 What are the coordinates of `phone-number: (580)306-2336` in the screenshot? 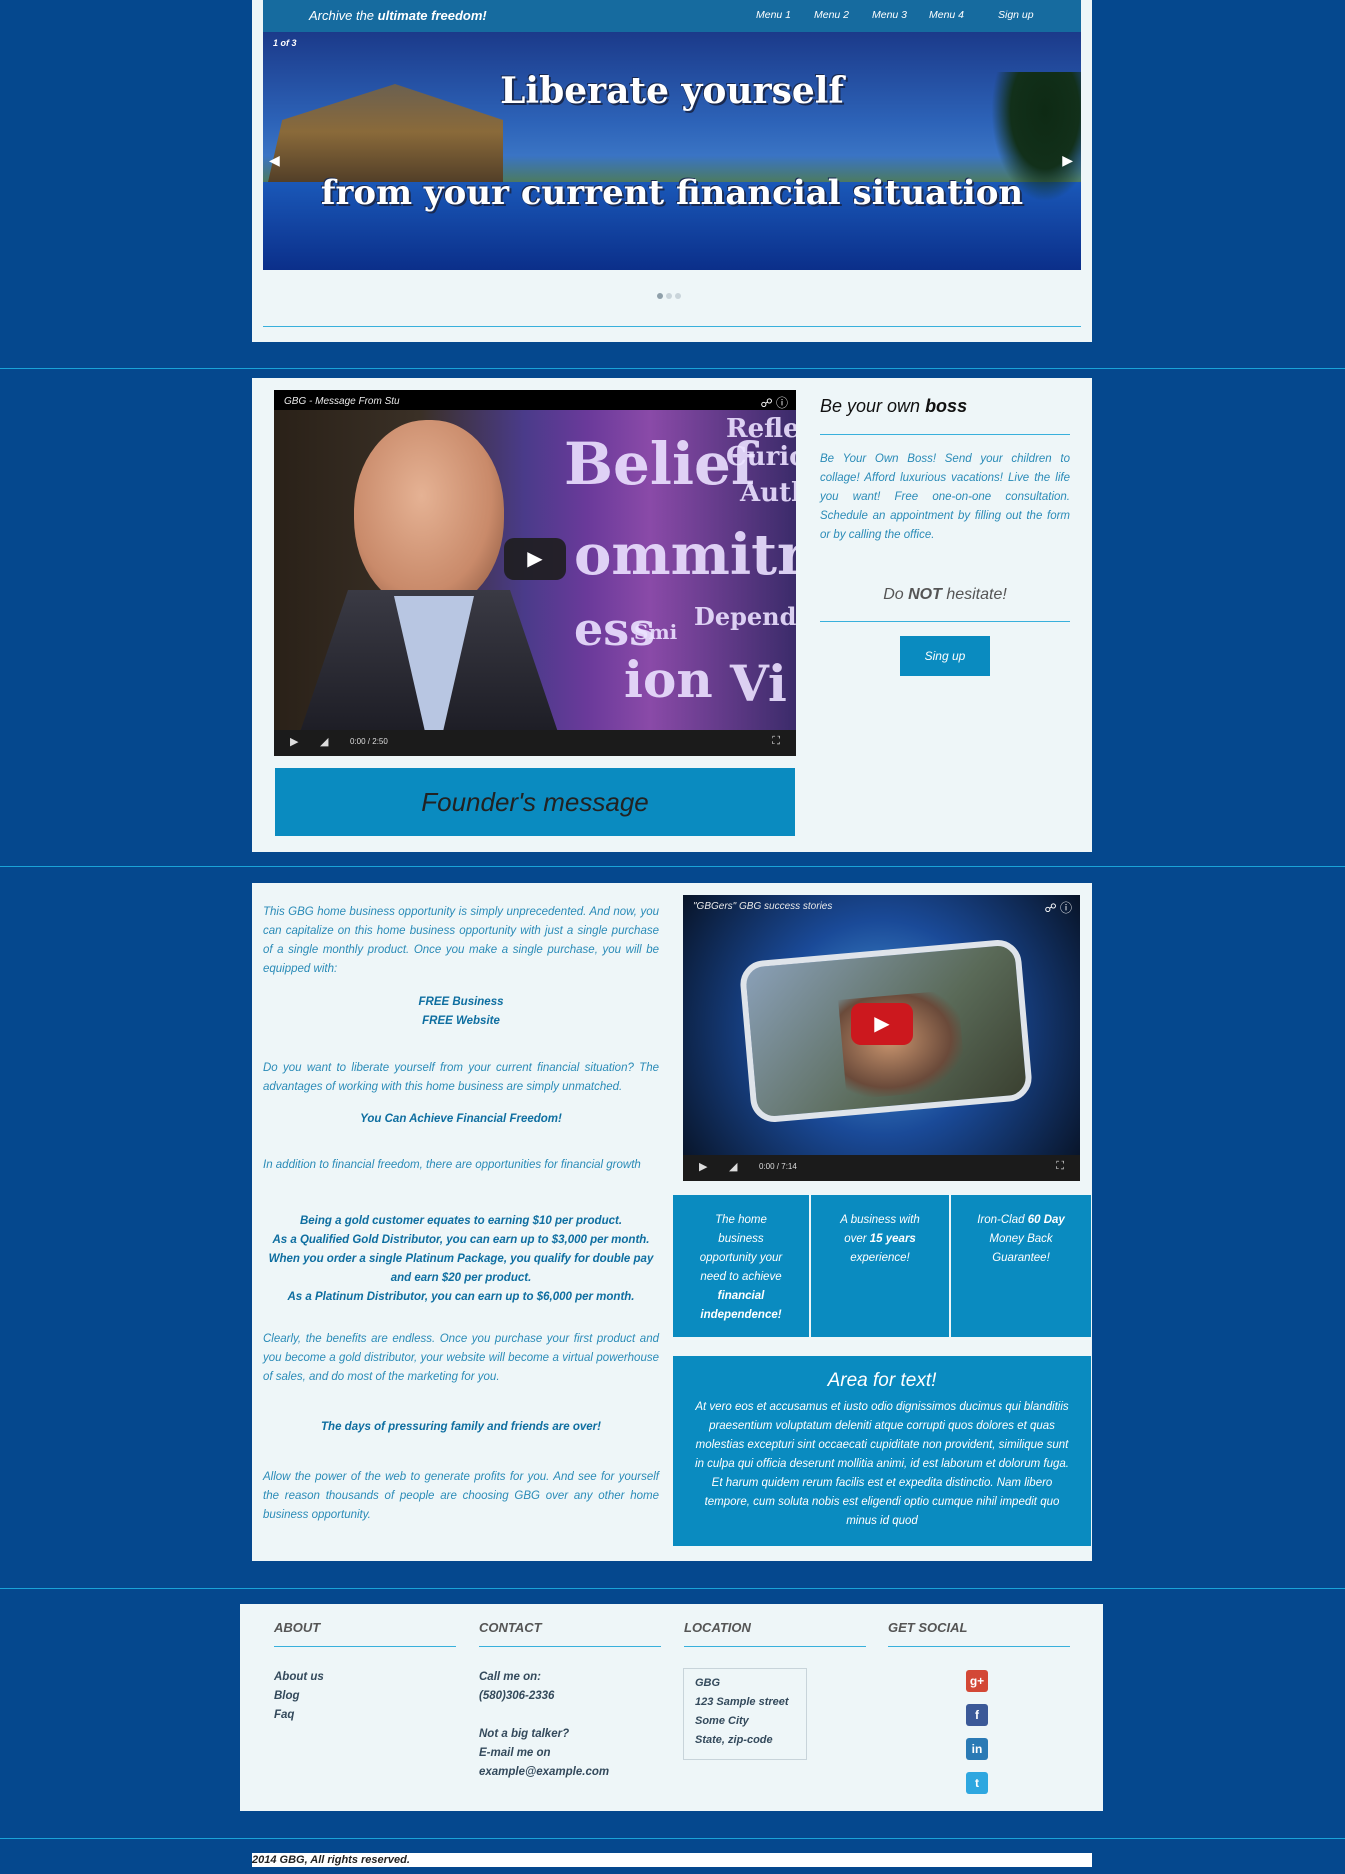 It's located at (516, 1696).